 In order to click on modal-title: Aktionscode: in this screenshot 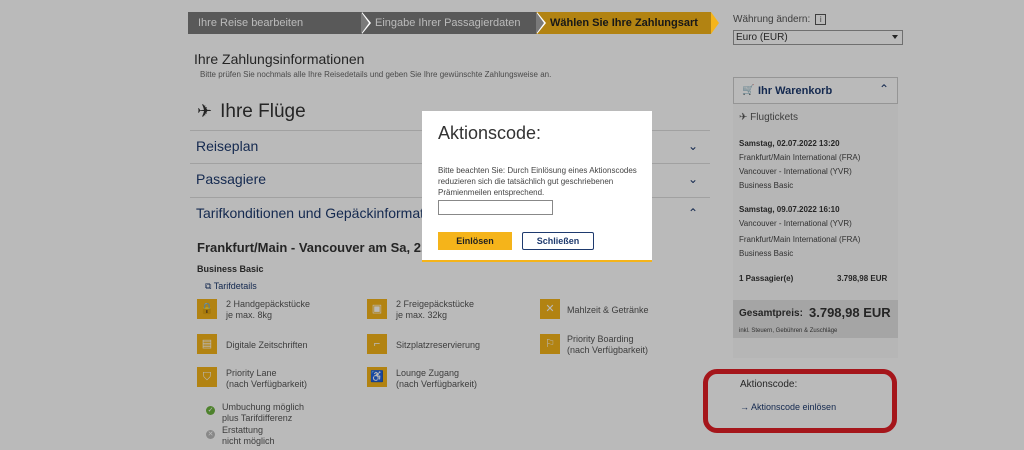, I will do `click(490, 133)`.